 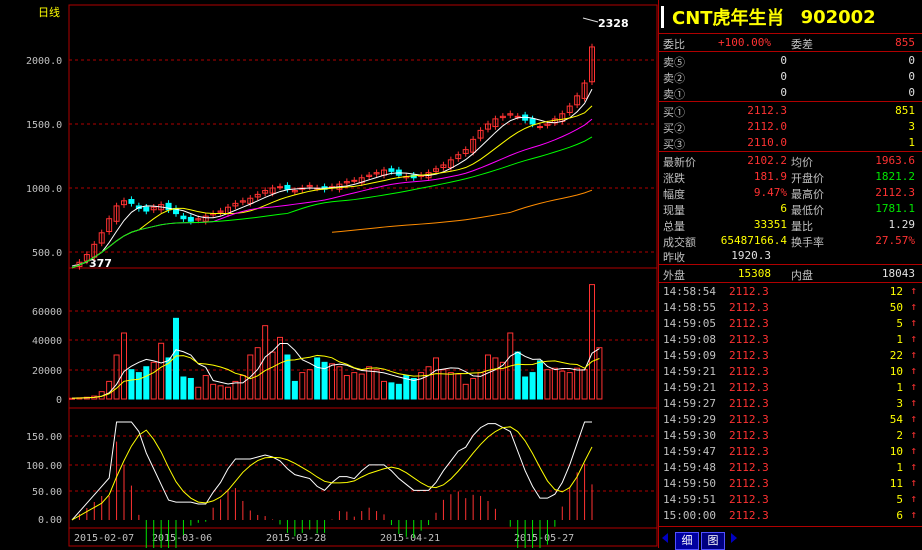 I want to click on scroll-left-icon, so click(x=665, y=538).